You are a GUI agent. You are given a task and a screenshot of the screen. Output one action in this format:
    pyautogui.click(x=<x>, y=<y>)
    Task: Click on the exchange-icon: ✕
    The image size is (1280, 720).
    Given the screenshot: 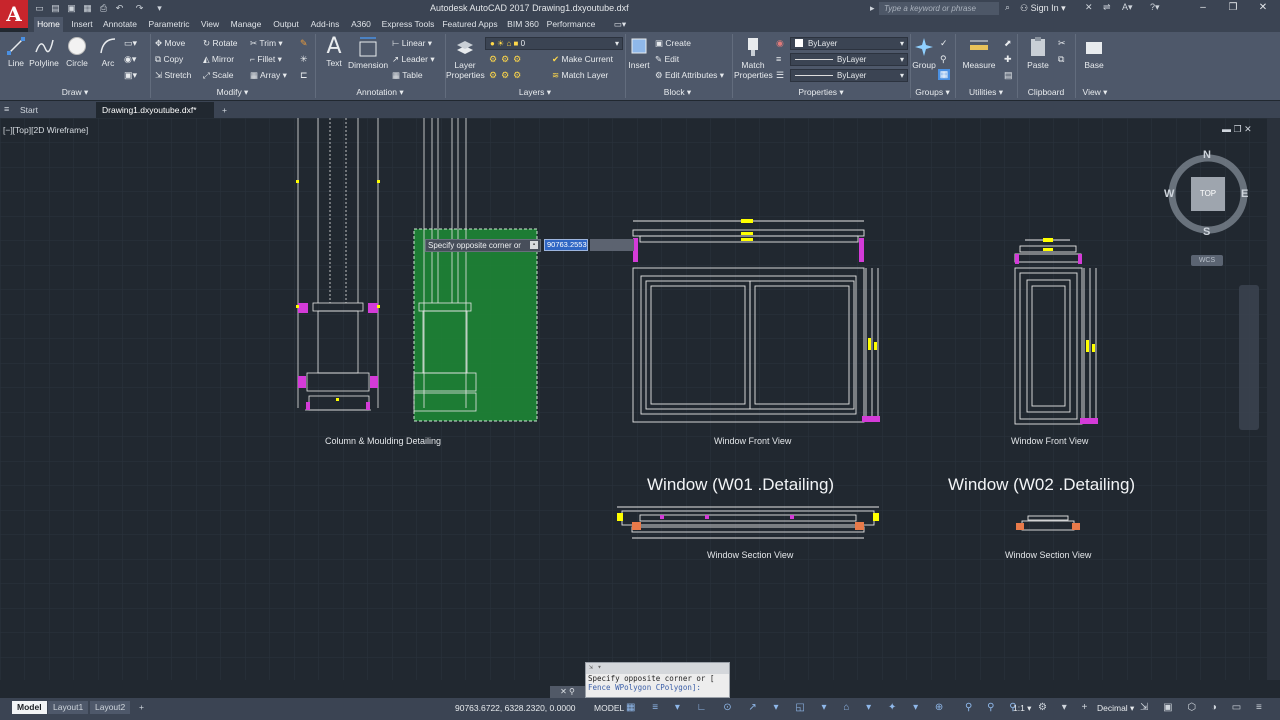 What is the action you would take?
    pyautogui.click(x=1089, y=7)
    